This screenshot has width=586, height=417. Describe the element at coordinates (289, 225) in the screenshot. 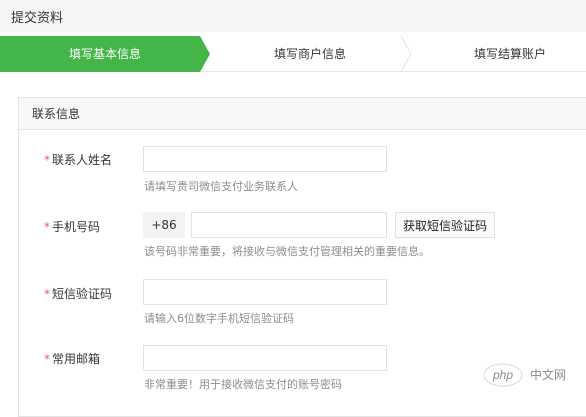

I see `phone-input` at that location.